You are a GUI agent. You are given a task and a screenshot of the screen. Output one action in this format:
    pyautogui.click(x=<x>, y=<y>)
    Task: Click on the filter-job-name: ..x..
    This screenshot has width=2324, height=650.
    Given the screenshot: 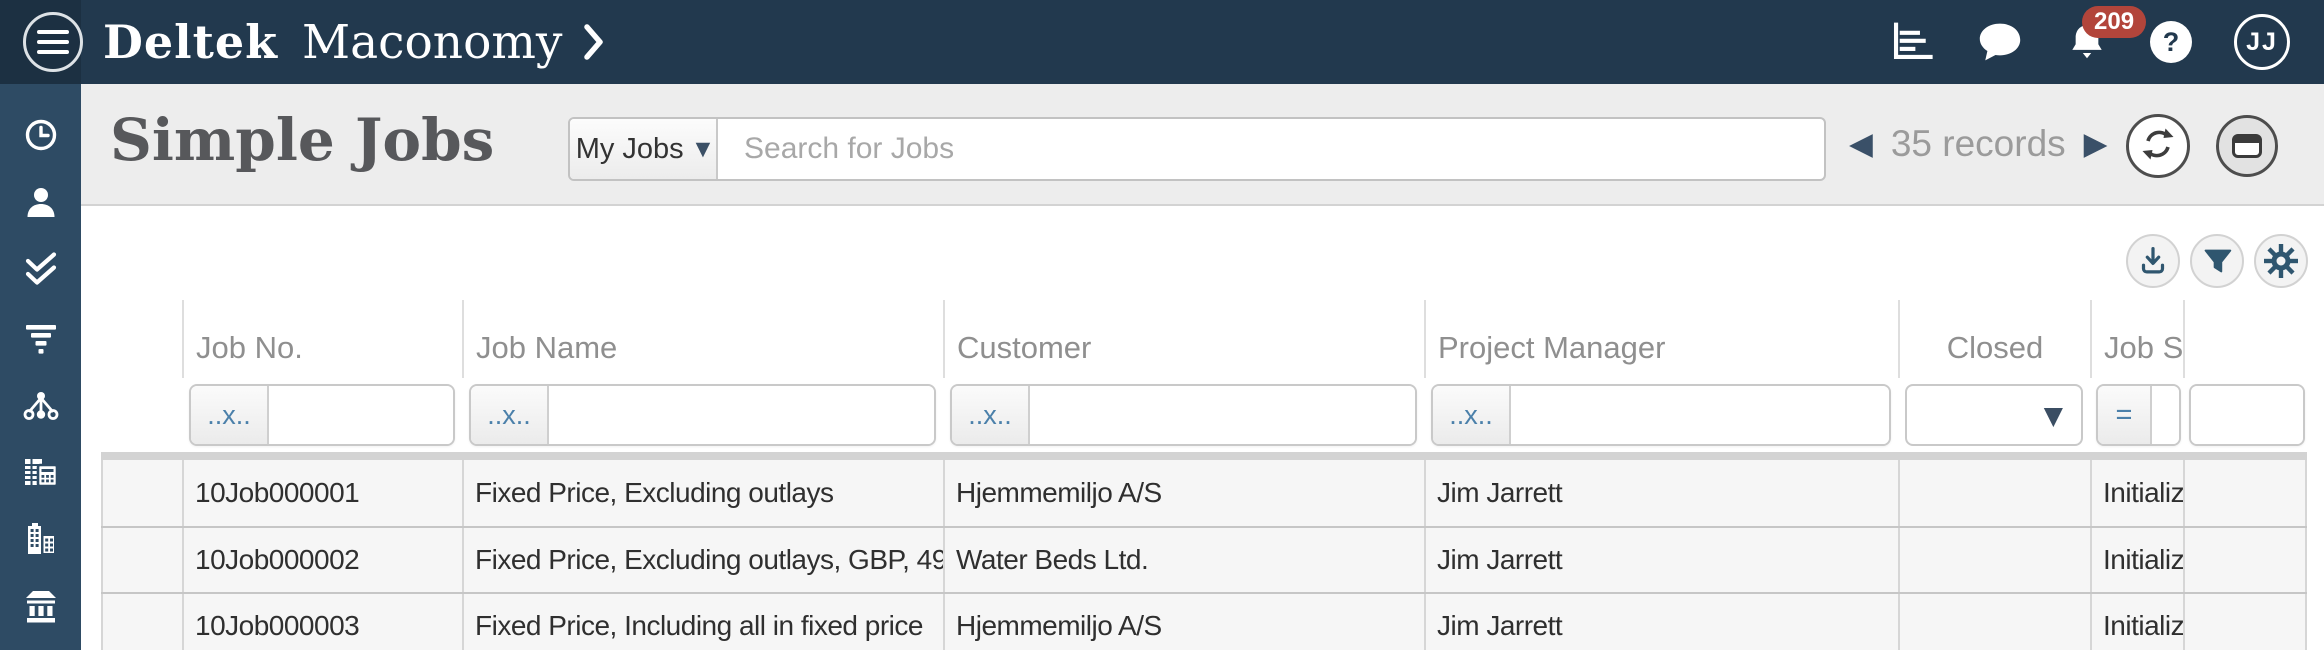 What is the action you would take?
    pyautogui.click(x=702, y=415)
    